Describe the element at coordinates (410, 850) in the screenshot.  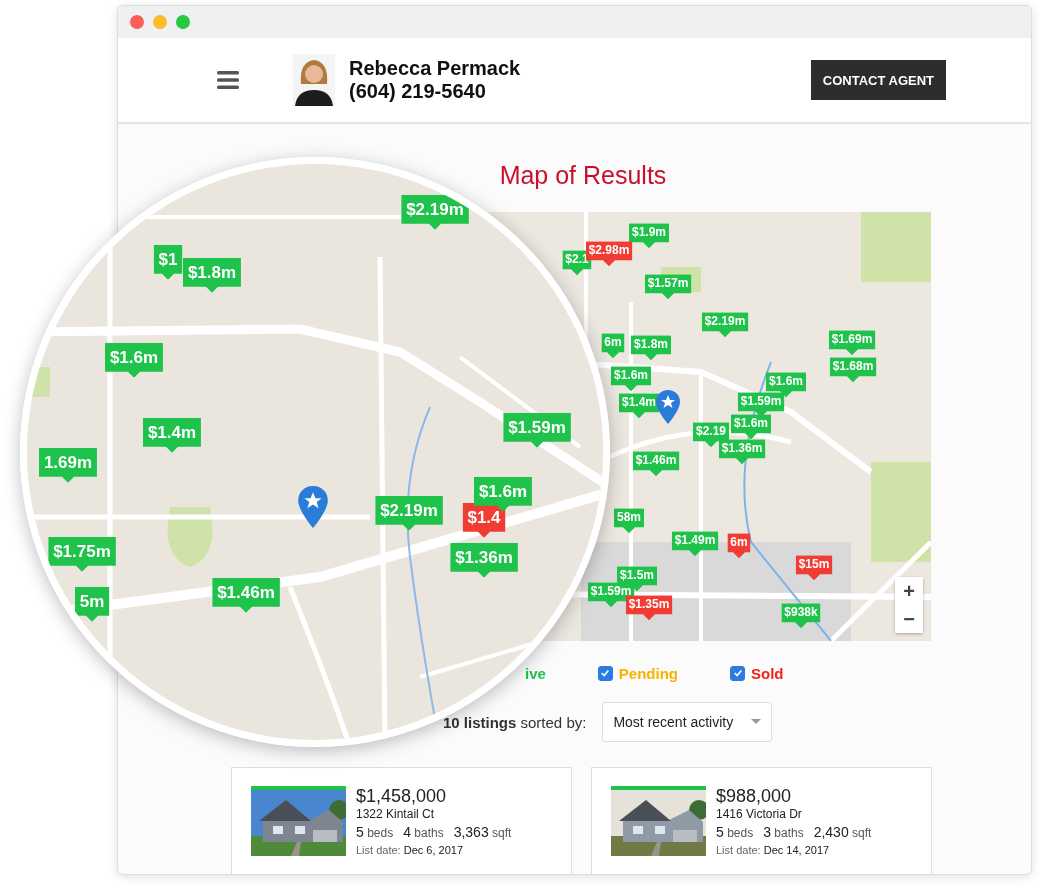
I see `list-date: List date: Dec 6, 2017` at that location.